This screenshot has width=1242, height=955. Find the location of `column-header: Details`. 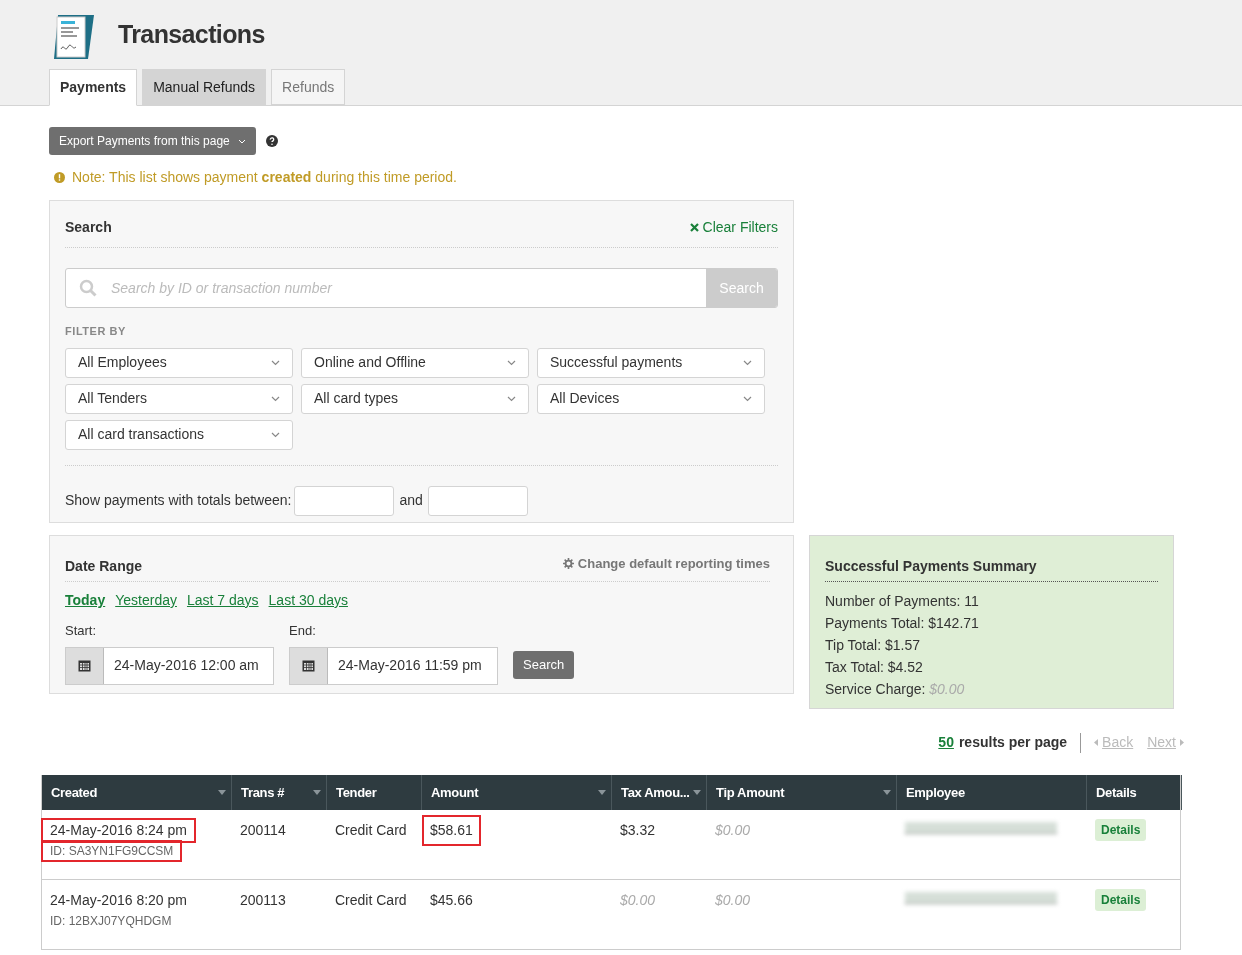

column-header: Details is located at coordinates (1134, 792).